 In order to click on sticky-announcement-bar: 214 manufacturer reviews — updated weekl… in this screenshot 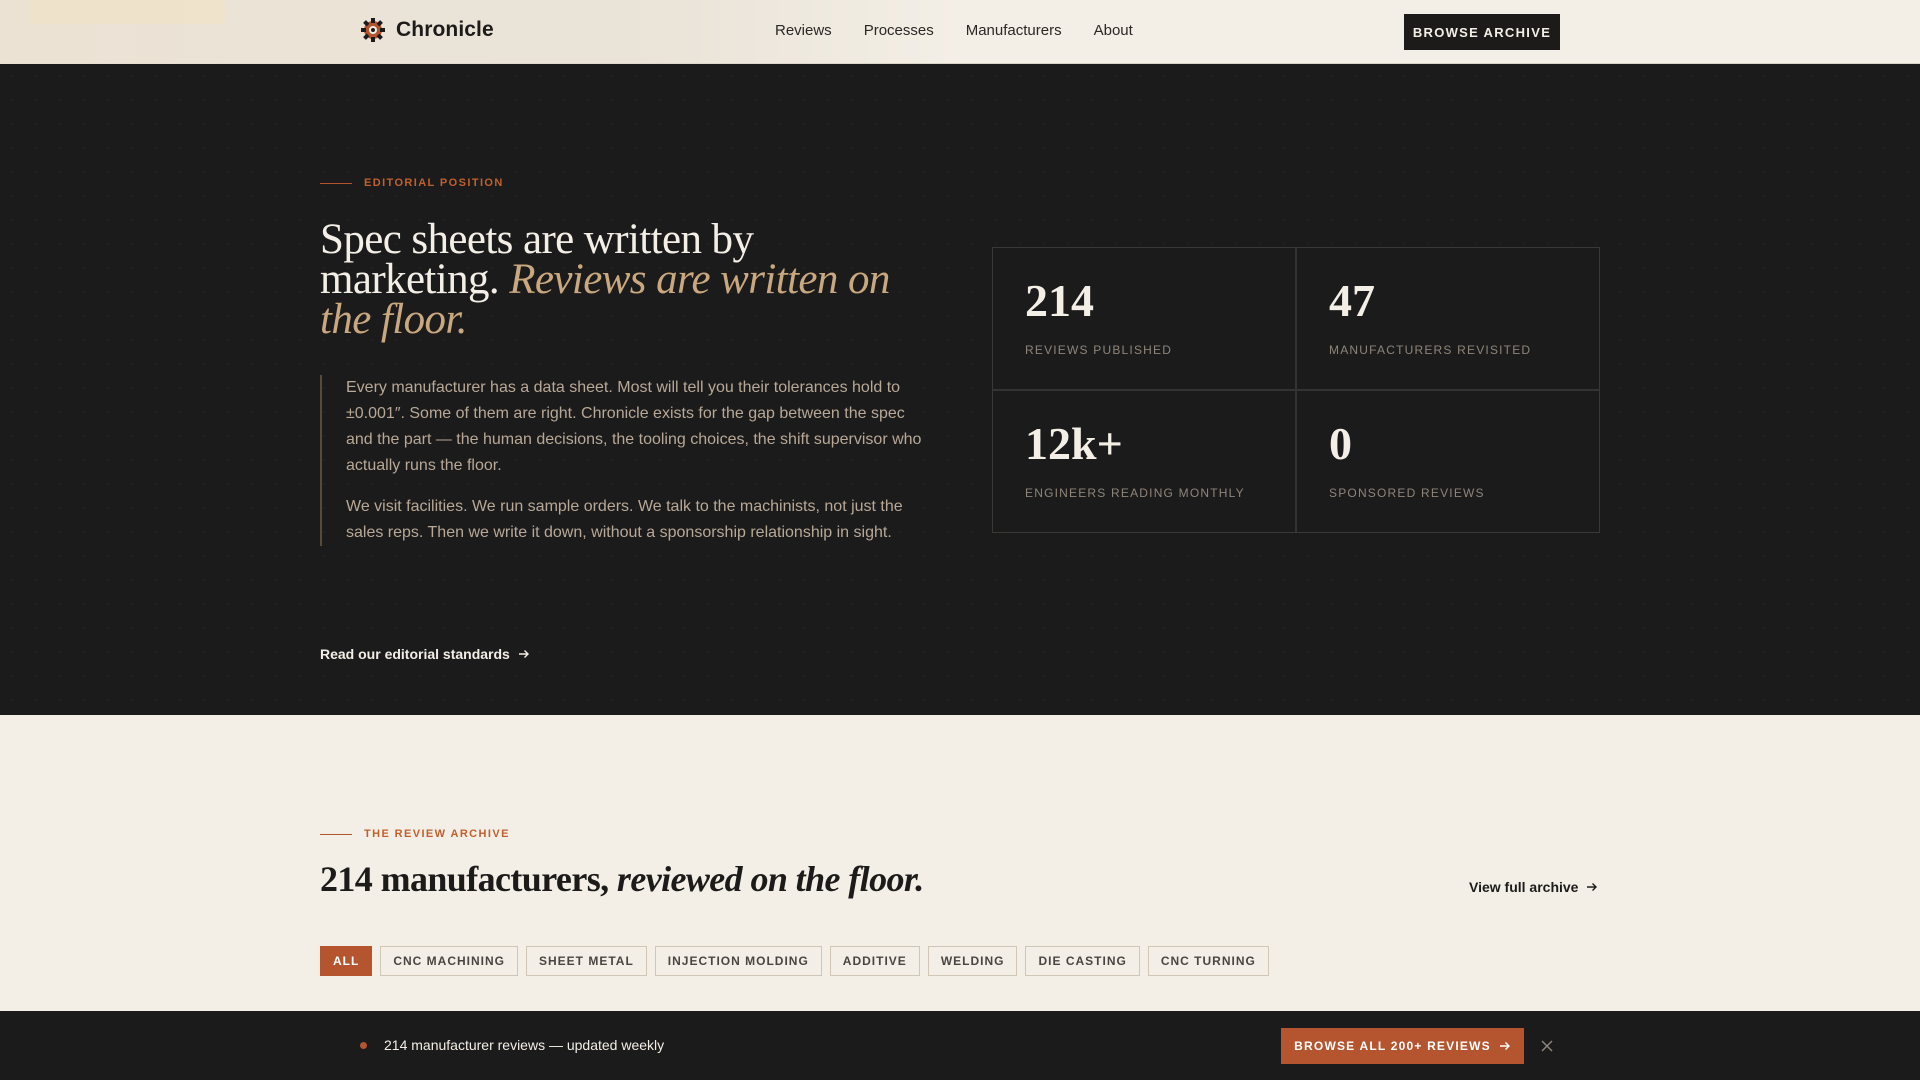, I will do `click(960, 1045)`.